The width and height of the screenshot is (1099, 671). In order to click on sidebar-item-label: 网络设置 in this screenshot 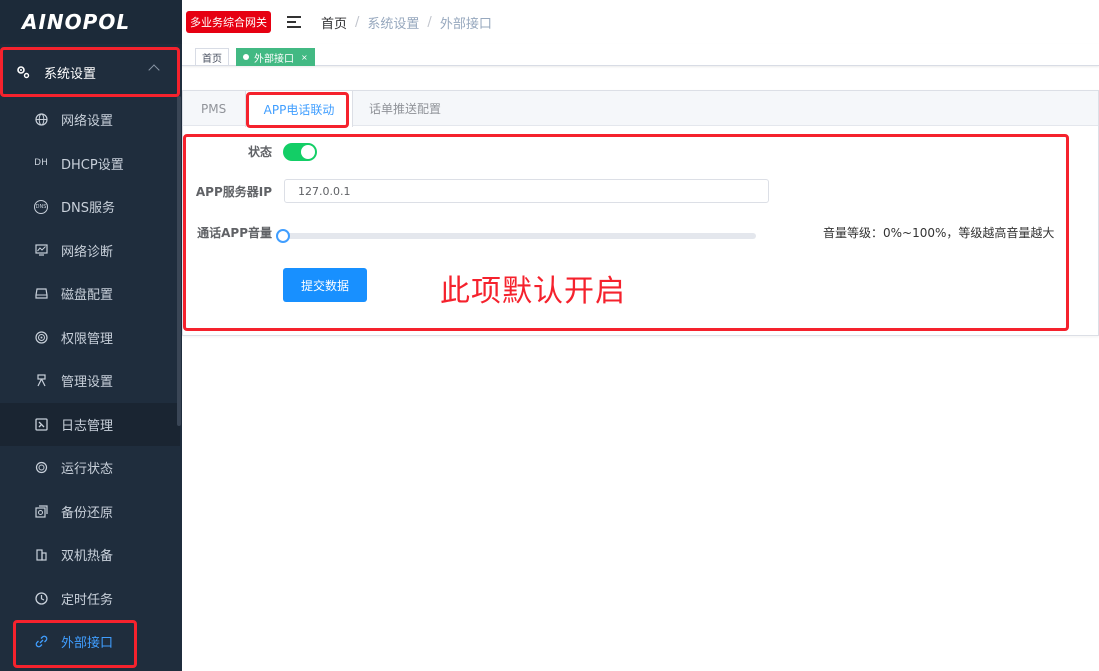, I will do `click(87, 122)`.